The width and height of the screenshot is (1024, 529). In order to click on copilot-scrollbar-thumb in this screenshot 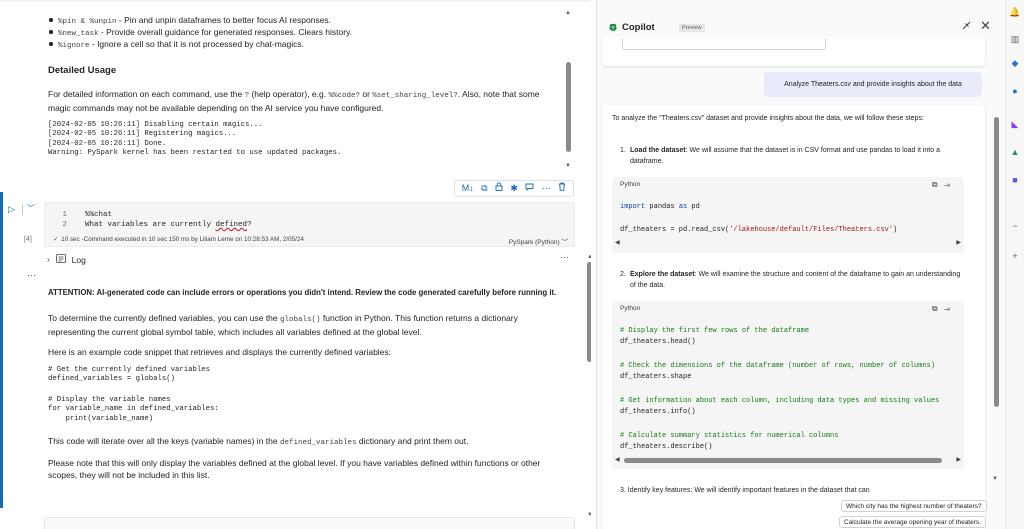, I will do `click(996, 262)`.